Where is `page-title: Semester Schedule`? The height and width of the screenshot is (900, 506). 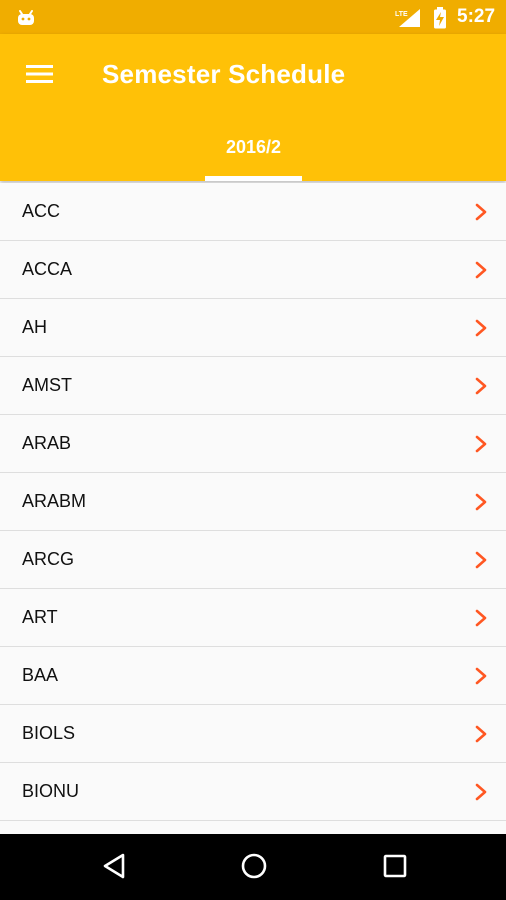
page-title: Semester Schedule is located at coordinates (224, 74).